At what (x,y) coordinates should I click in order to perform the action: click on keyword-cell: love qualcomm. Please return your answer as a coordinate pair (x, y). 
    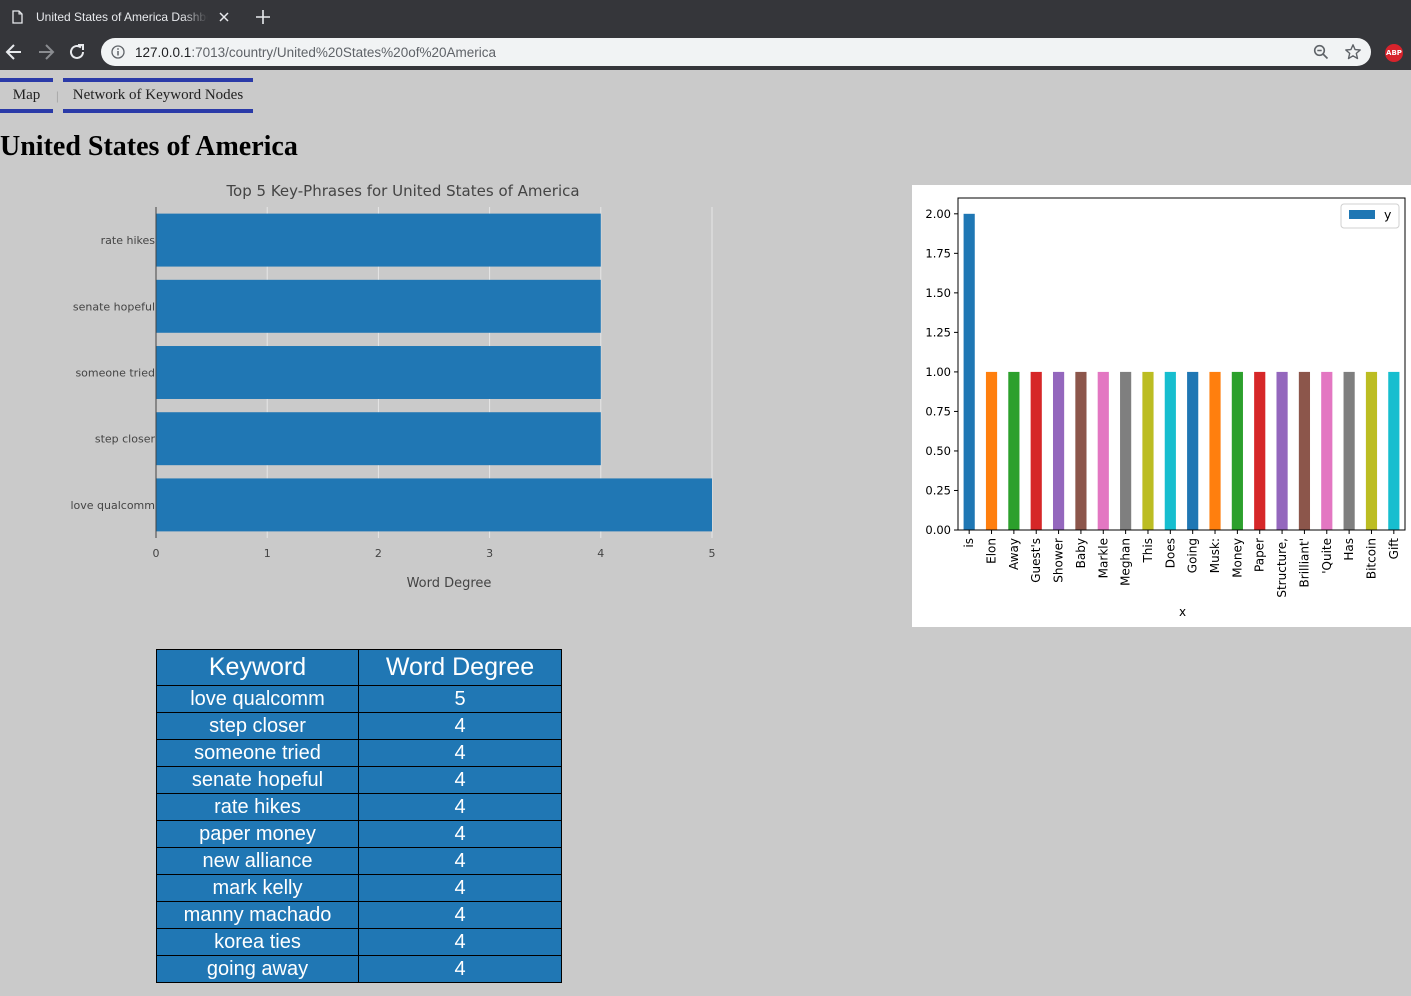
    Looking at the image, I should click on (257, 699).